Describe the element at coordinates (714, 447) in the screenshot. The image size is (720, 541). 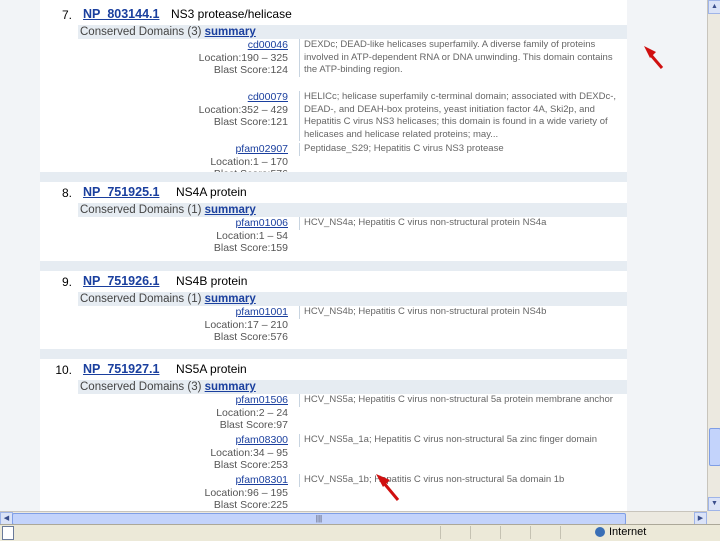
I see `vertical-scroll-thumb` at that location.